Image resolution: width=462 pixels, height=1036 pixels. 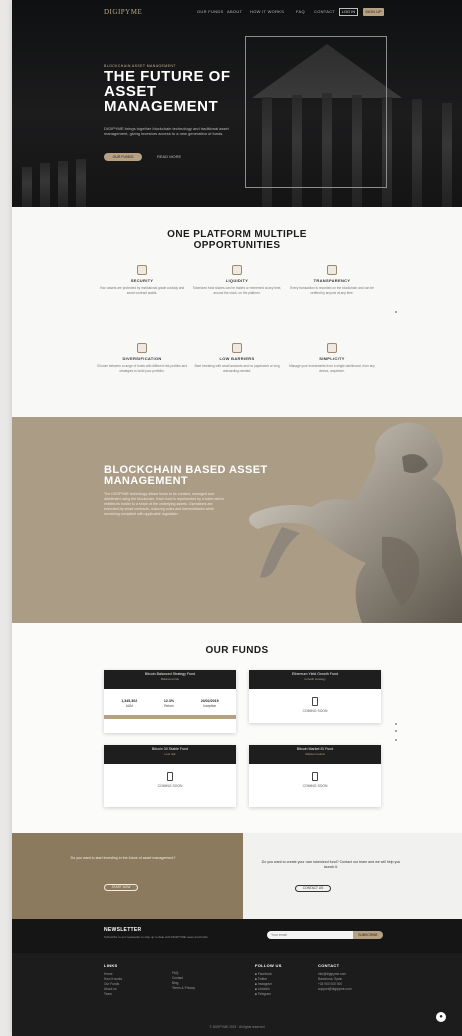 I want to click on feature-title: SECURITY, so click(x=142, y=280).